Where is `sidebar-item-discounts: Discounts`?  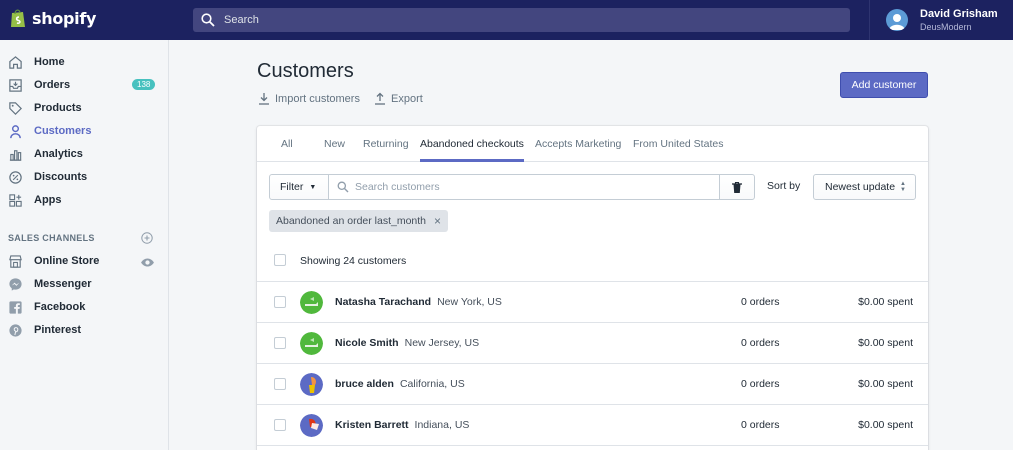
sidebar-item-discounts: Discounts is located at coordinates (84, 177).